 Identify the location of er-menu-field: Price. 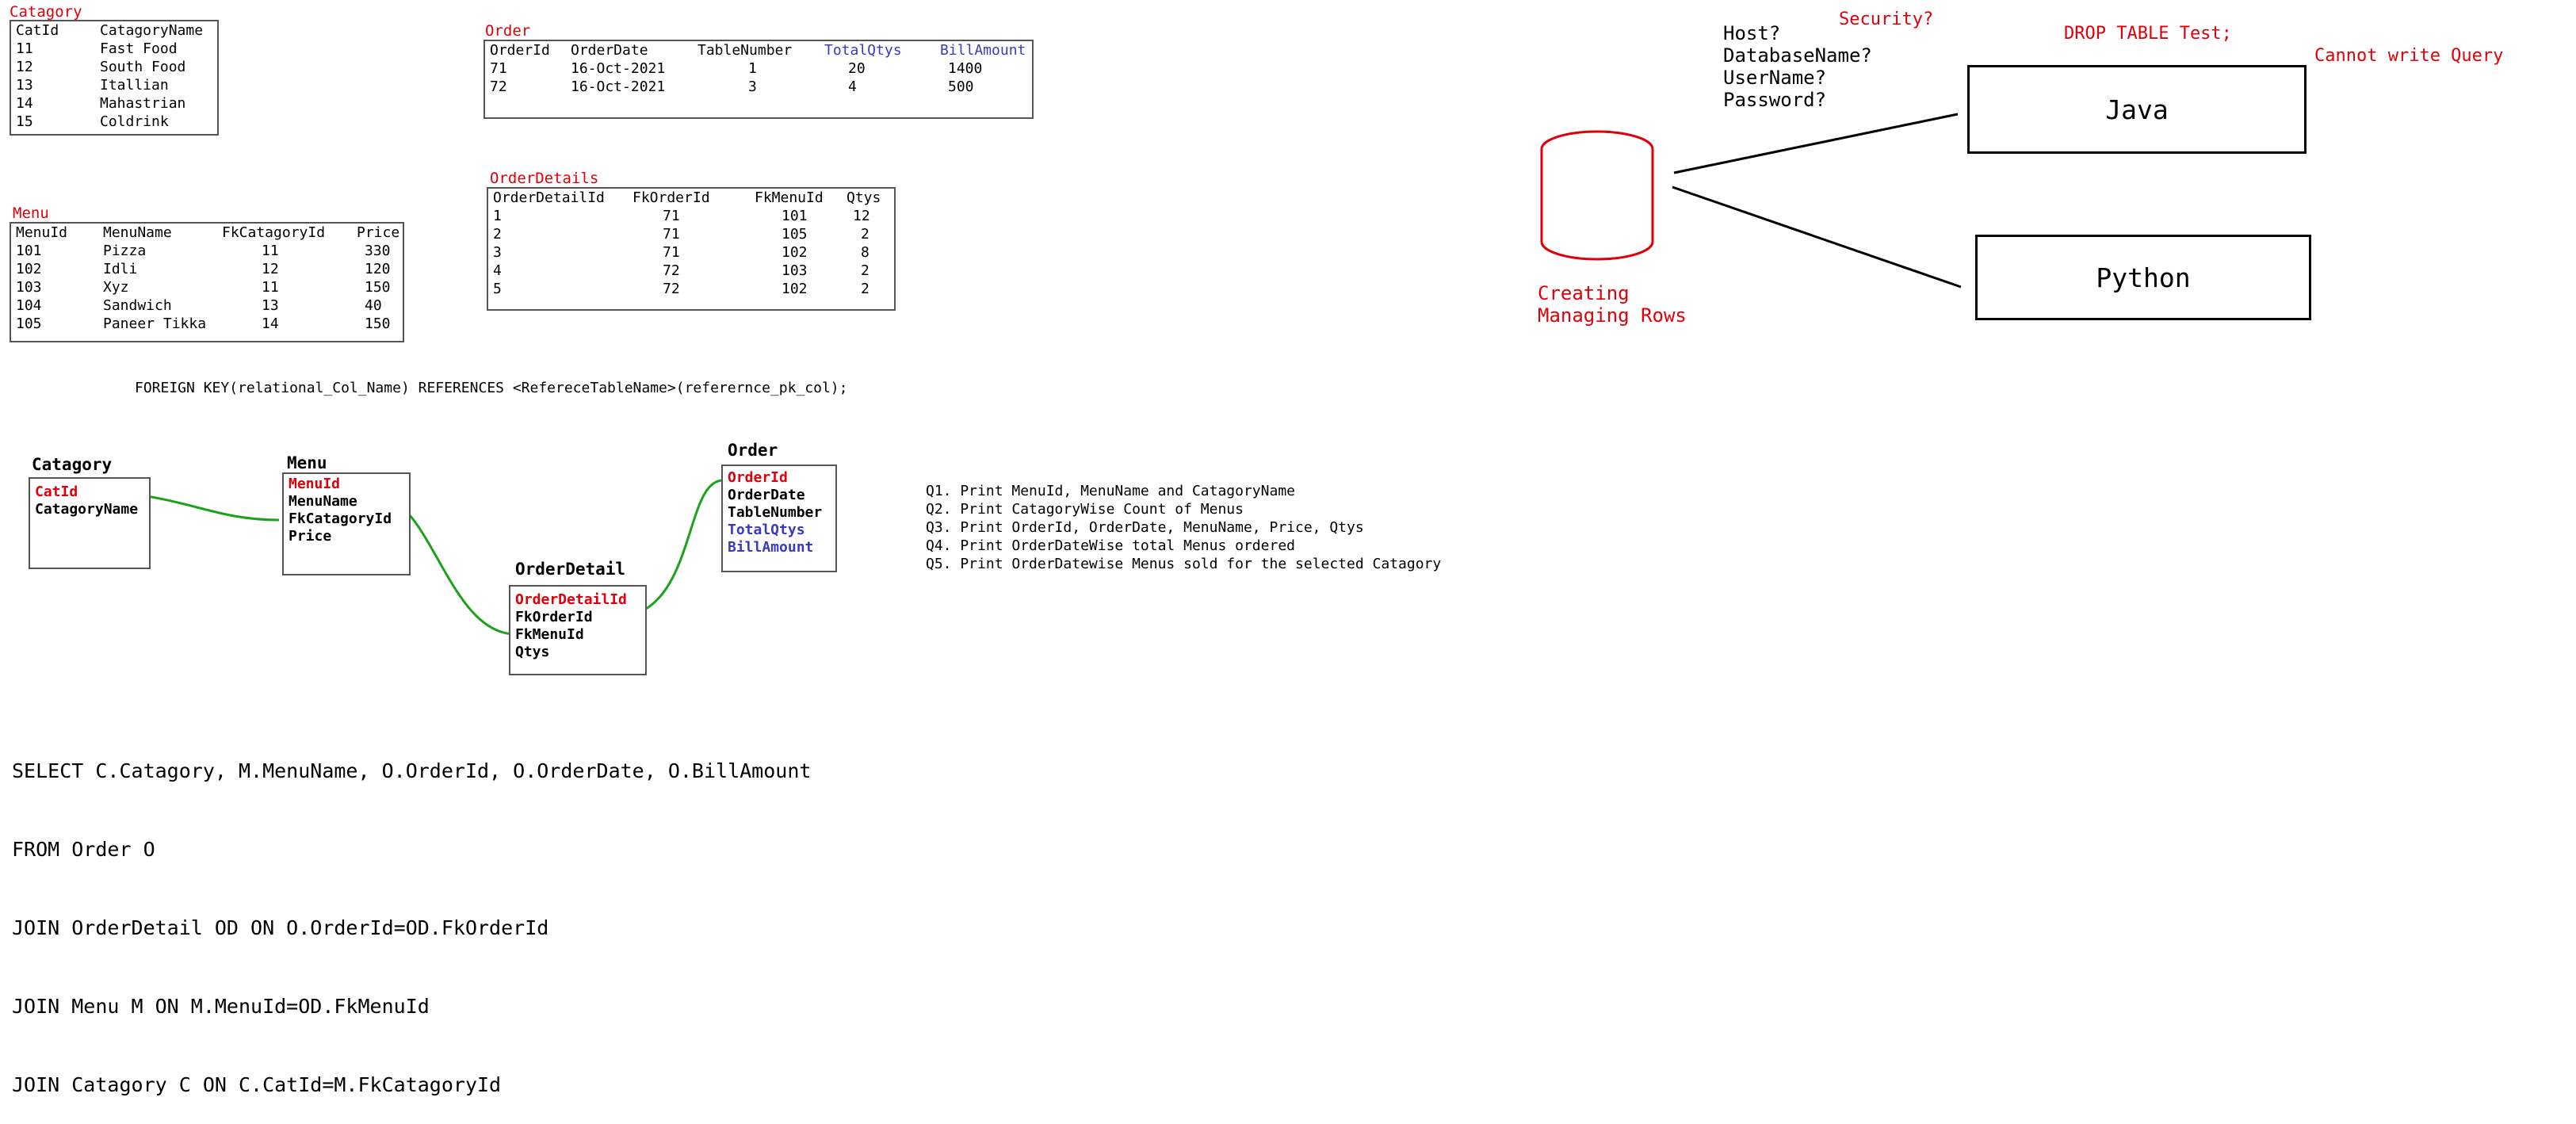
(310, 536).